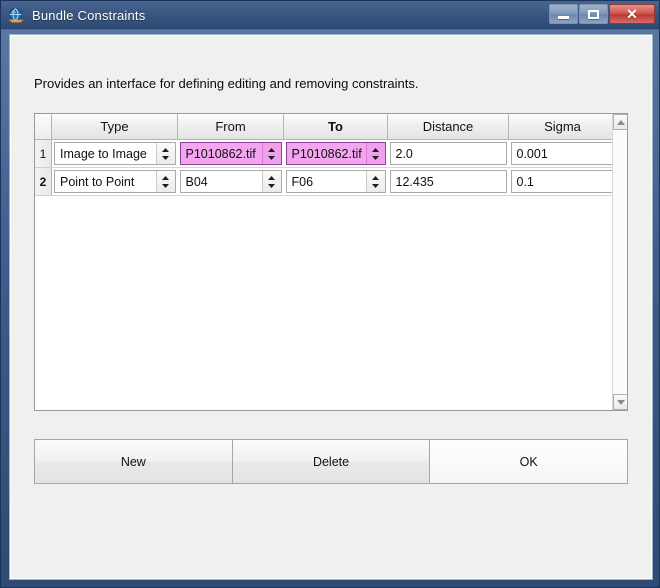  I want to click on cell-from: B04, so click(230, 181).